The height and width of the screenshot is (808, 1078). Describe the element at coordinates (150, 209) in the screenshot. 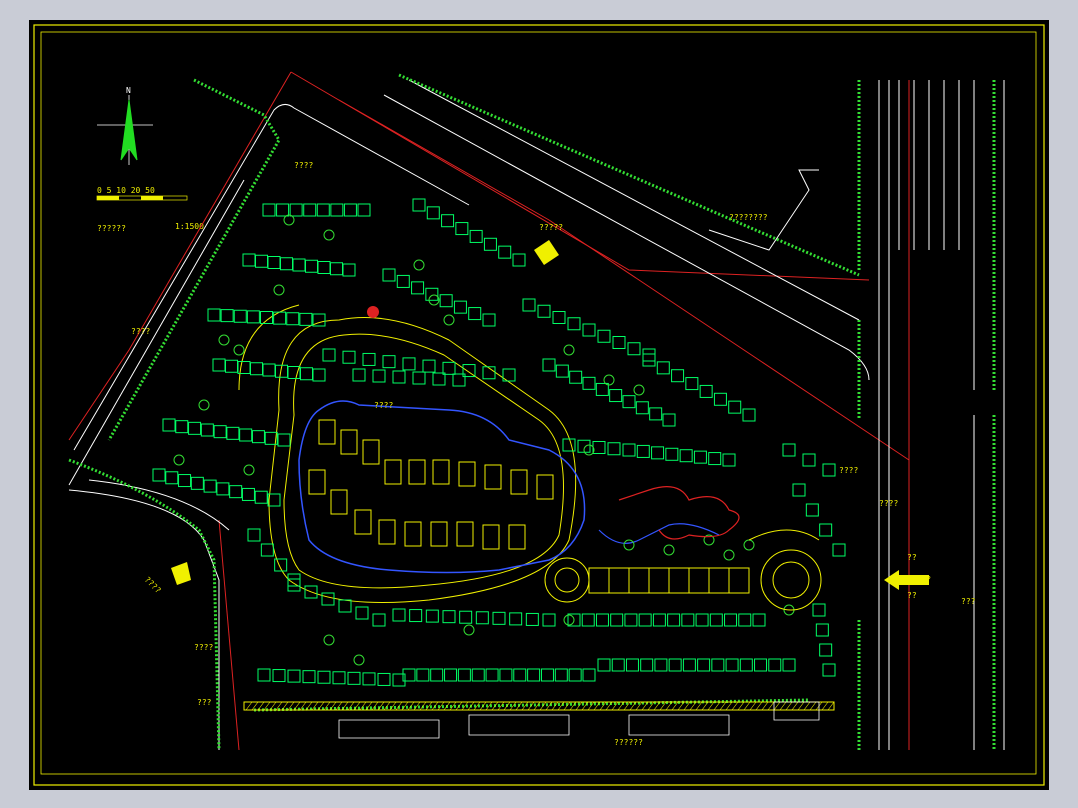

I see `scale-bar: 0 5 10 20 50 ?????? 1:1500` at that location.